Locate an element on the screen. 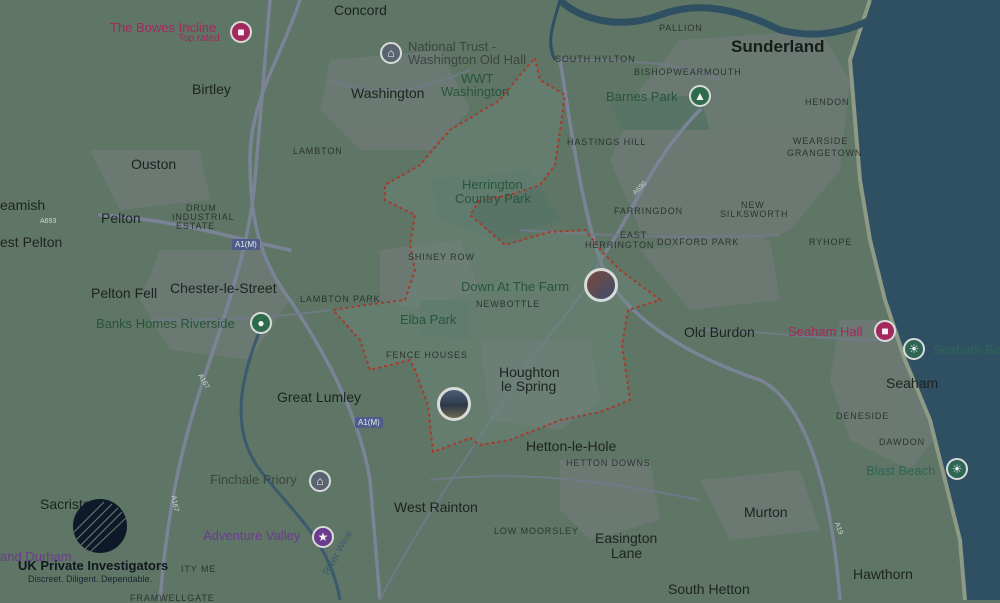  park-elba: Elba Park is located at coordinates (428, 320).